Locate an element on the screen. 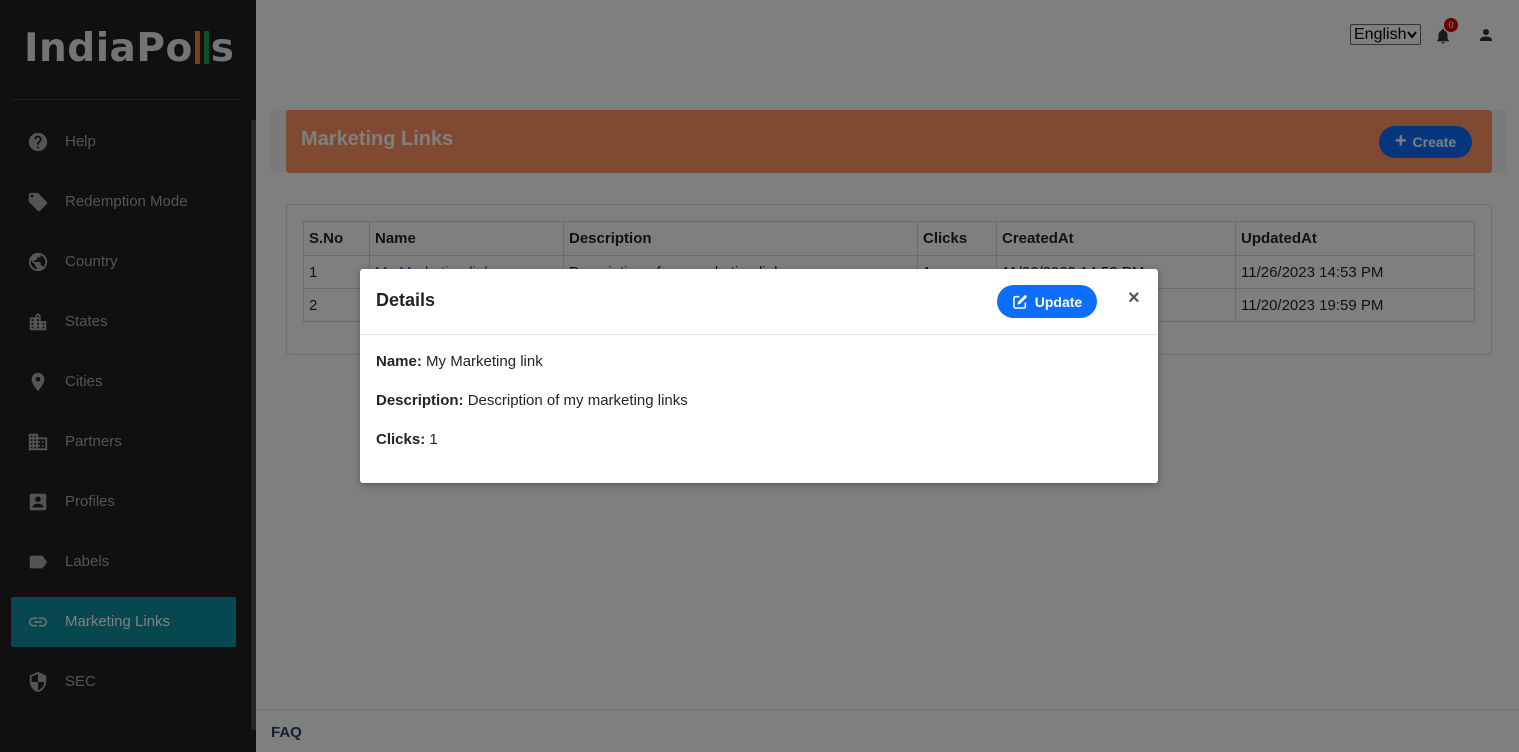  modal-title: Details is located at coordinates (406, 300).